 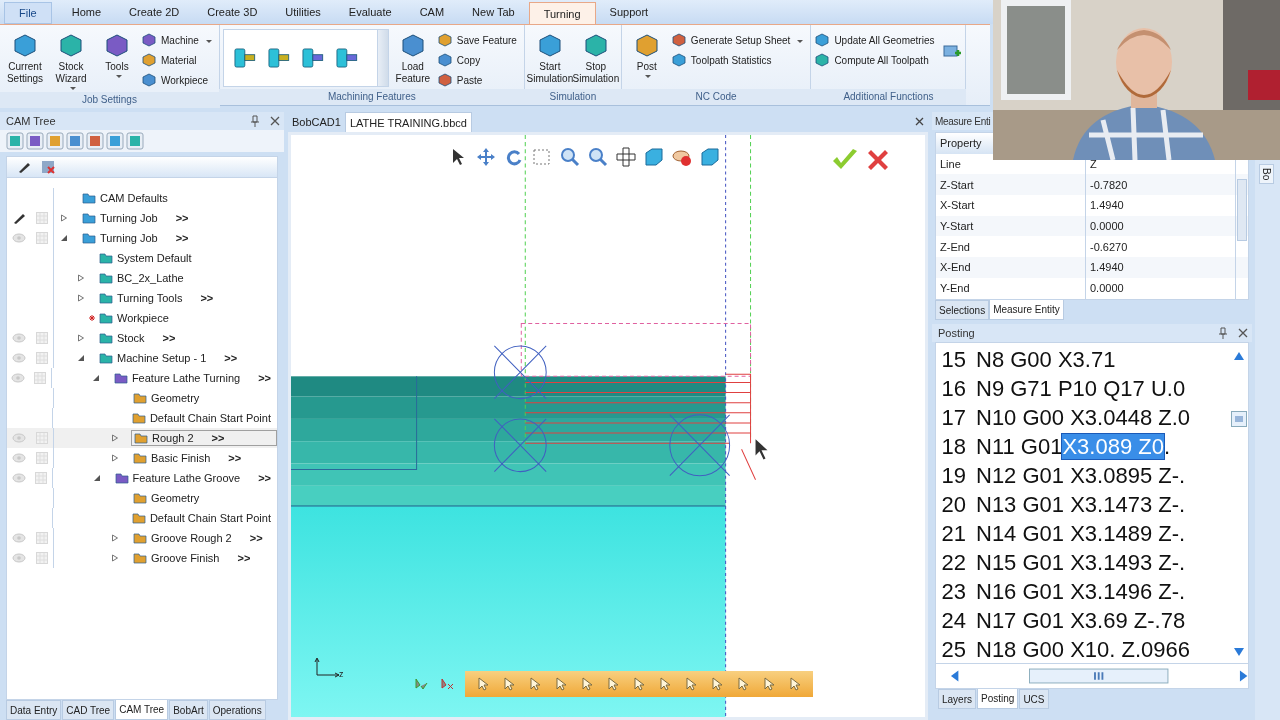 What do you see at coordinates (154, 12) in the screenshot?
I see `ribbon-tab: Create 2D` at bounding box center [154, 12].